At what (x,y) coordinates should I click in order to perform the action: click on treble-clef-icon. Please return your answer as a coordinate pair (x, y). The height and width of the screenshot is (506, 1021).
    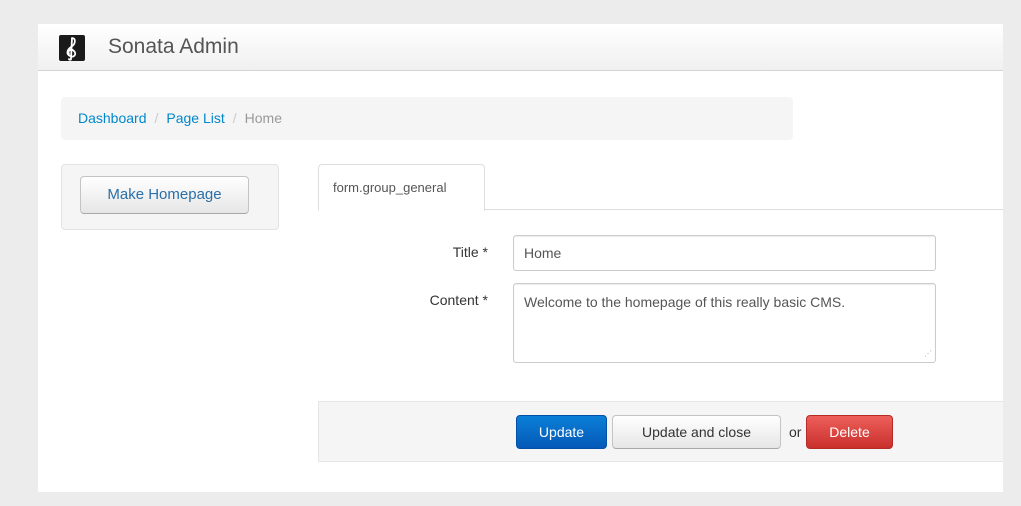
    Looking at the image, I should click on (72, 48).